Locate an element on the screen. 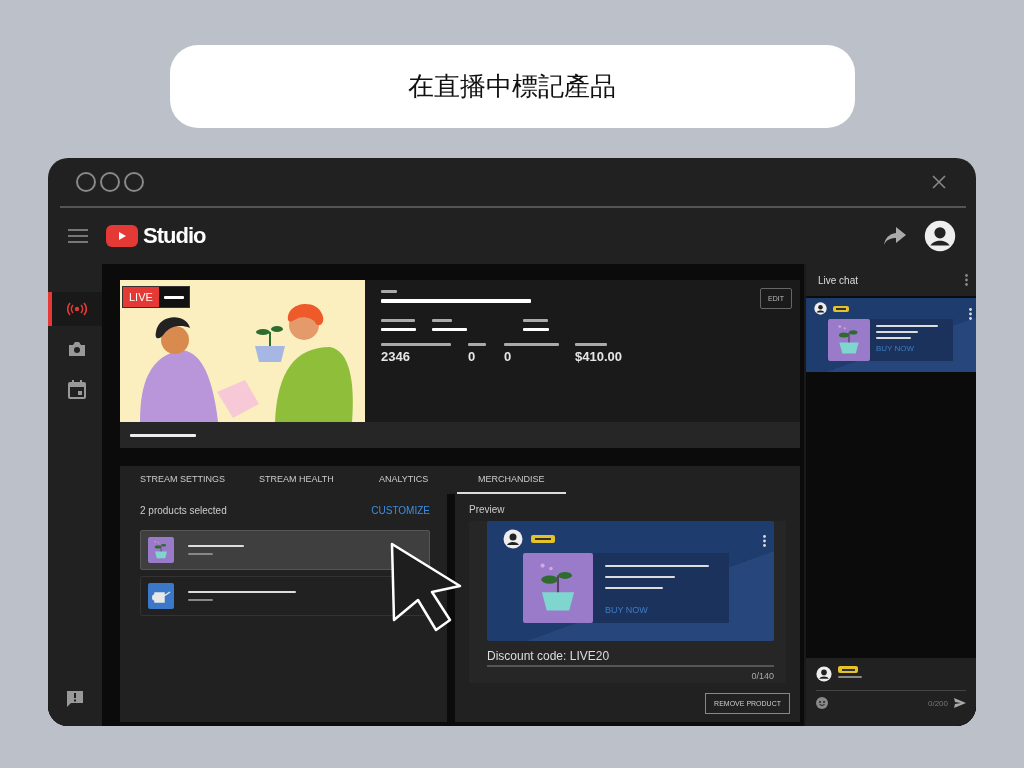 The width and height of the screenshot is (1024, 768). close-icon is located at coordinates (939, 182).